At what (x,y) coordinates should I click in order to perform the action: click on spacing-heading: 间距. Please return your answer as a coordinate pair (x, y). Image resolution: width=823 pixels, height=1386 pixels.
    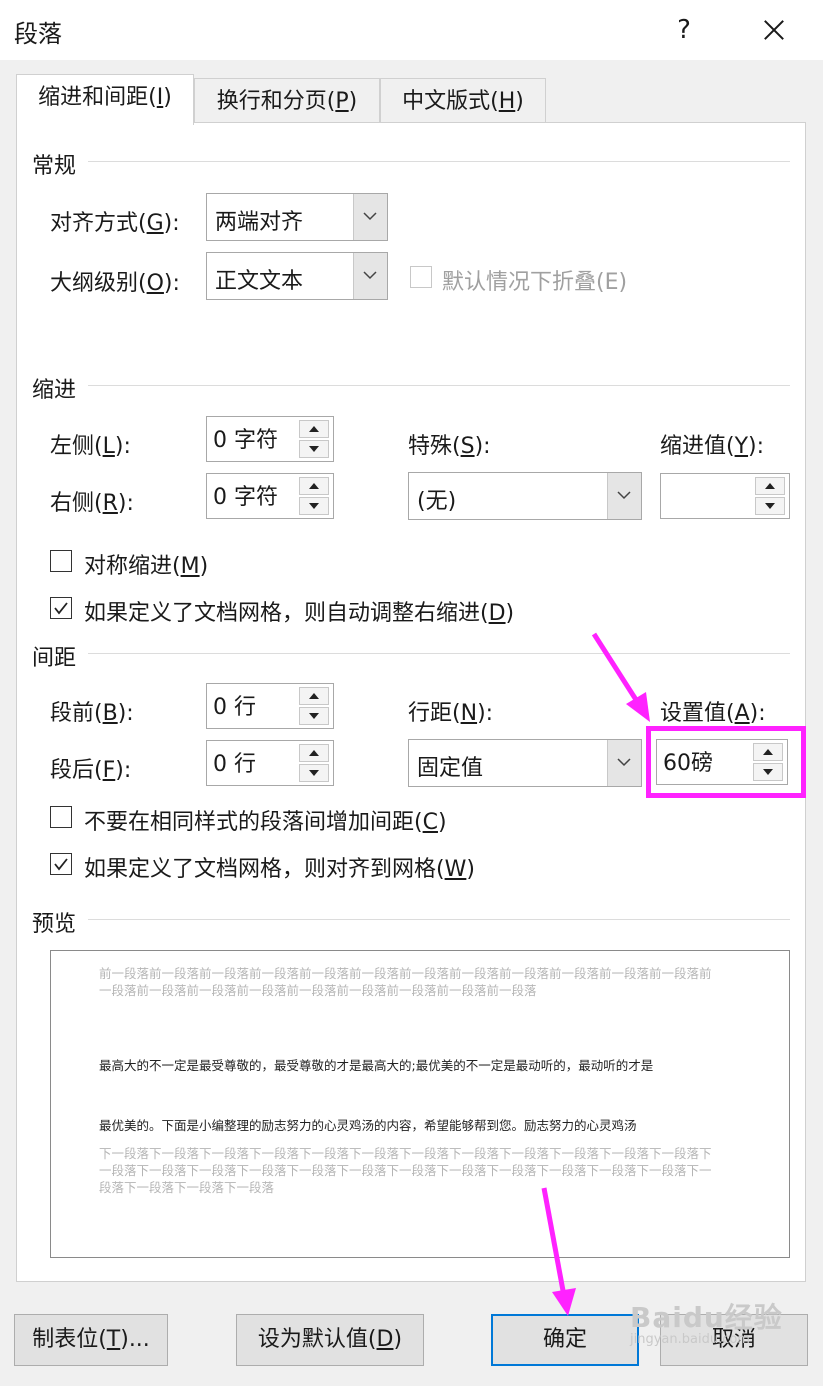
    Looking at the image, I should click on (54, 658).